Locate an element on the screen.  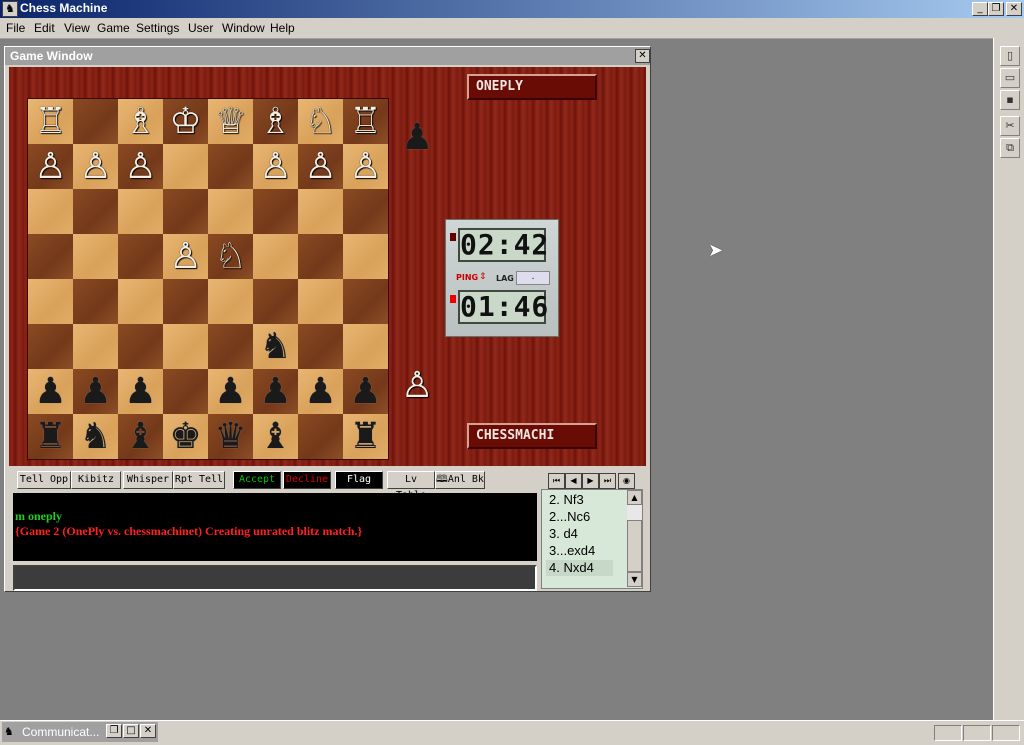
scroll-thumb is located at coordinates (634, 546).